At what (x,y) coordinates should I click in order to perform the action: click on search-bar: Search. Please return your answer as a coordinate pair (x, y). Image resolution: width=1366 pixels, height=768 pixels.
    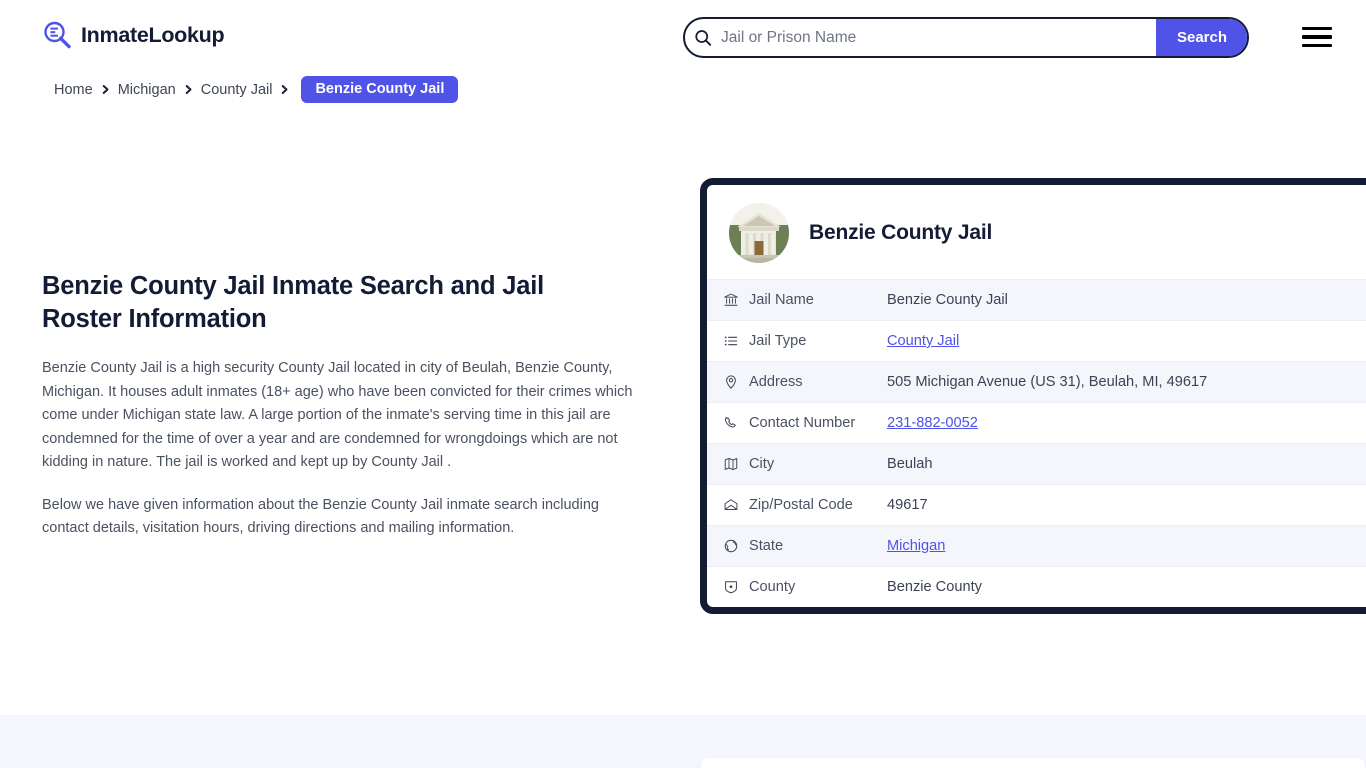
    Looking at the image, I should click on (966, 37).